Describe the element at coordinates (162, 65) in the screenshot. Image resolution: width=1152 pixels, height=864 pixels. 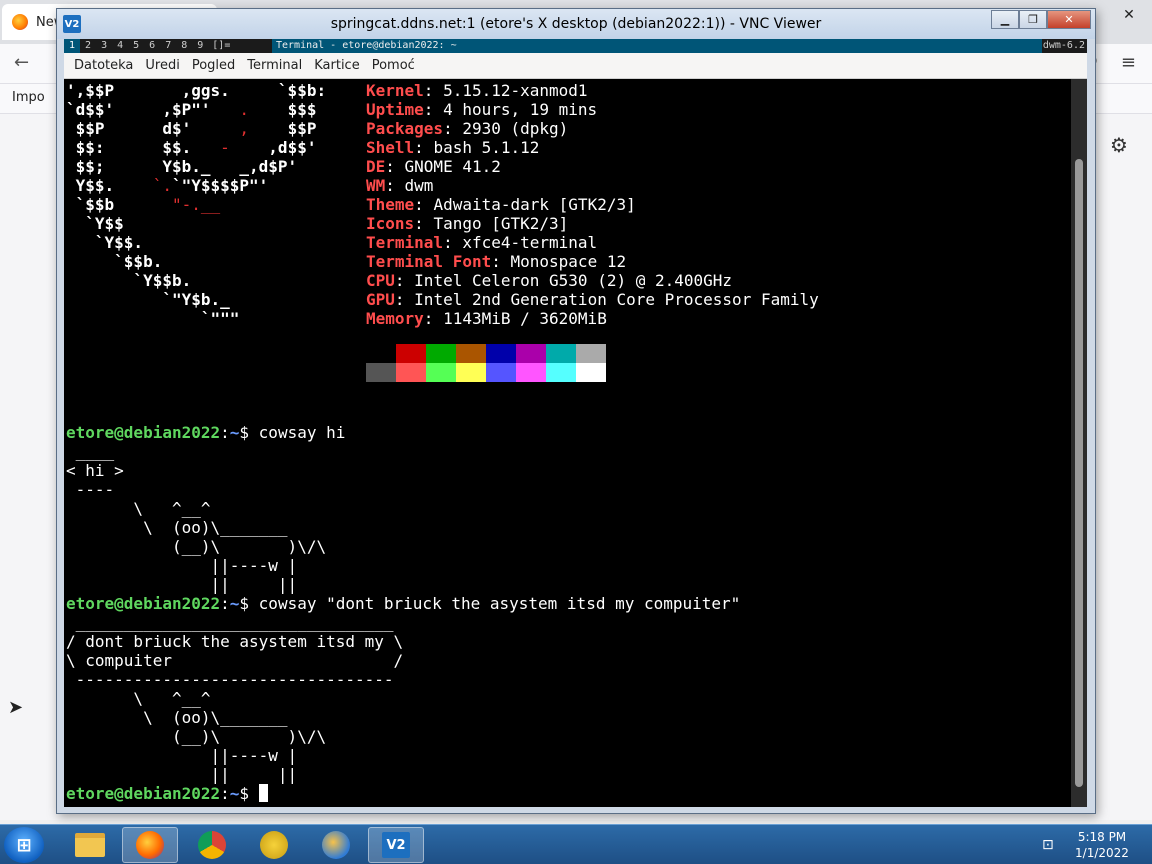
I see `menu-item-uredi: Uredi` at that location.